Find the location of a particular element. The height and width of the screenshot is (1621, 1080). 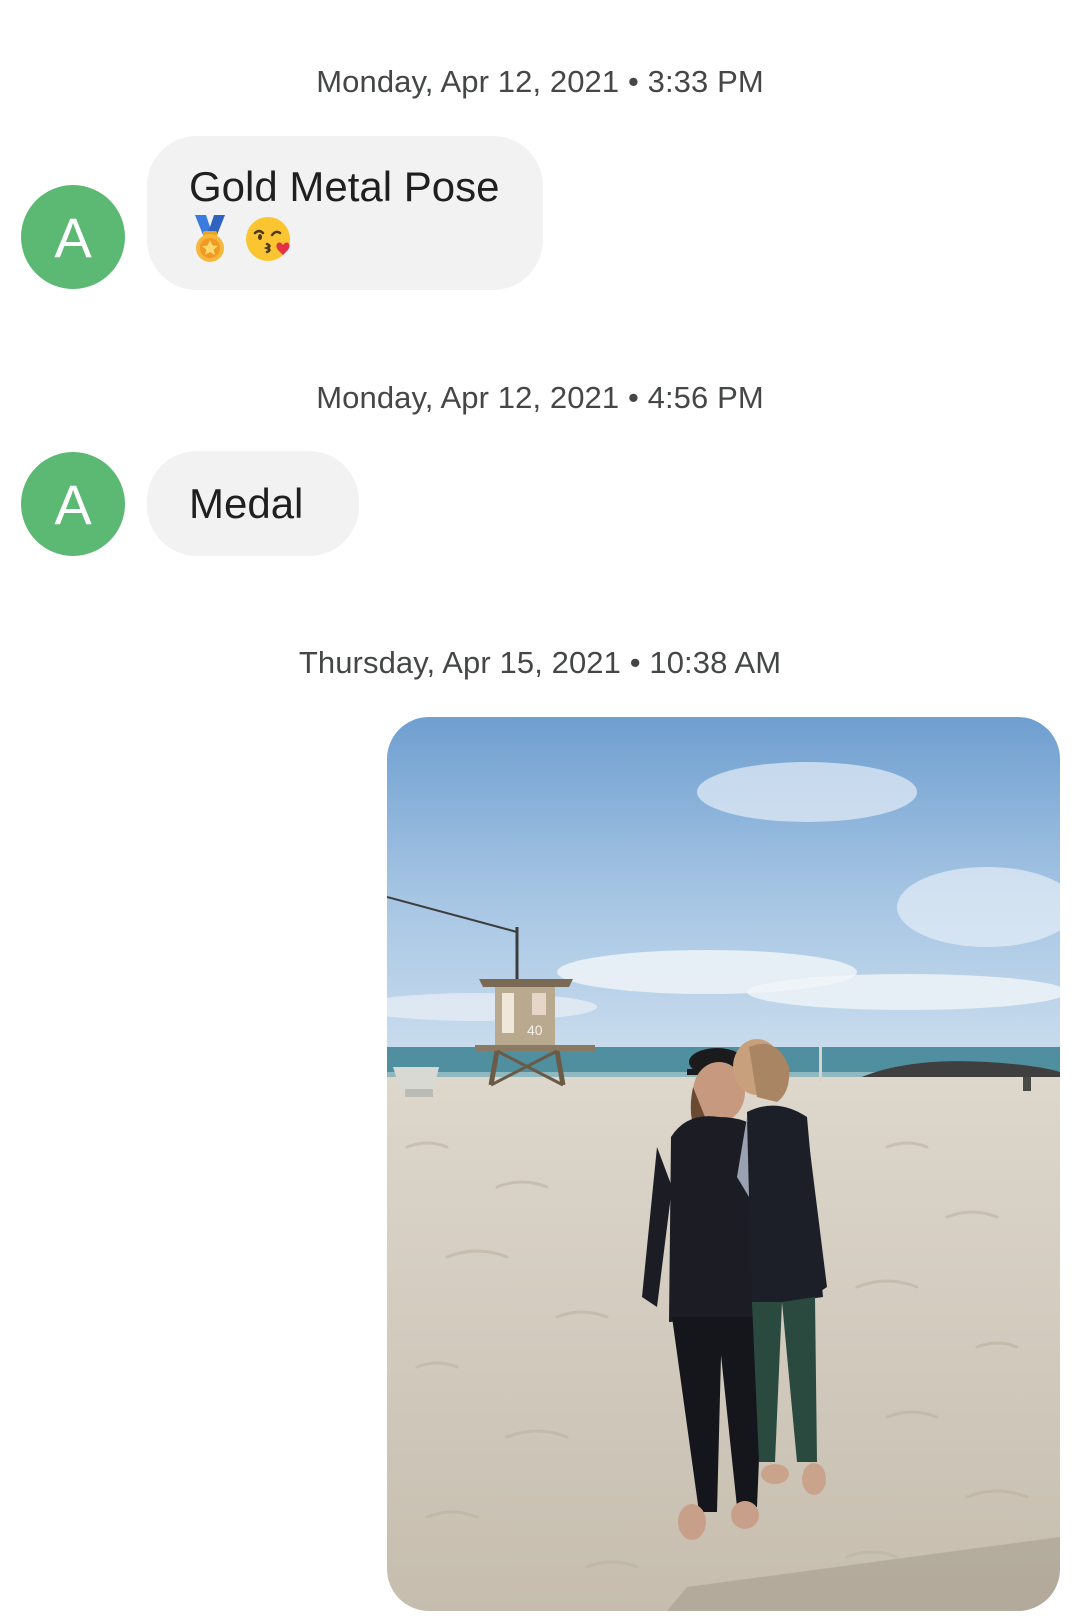

timestamp-1: Monday, Apr 12, 2021 • 3:33 PM is located at coordinates (540, 81).